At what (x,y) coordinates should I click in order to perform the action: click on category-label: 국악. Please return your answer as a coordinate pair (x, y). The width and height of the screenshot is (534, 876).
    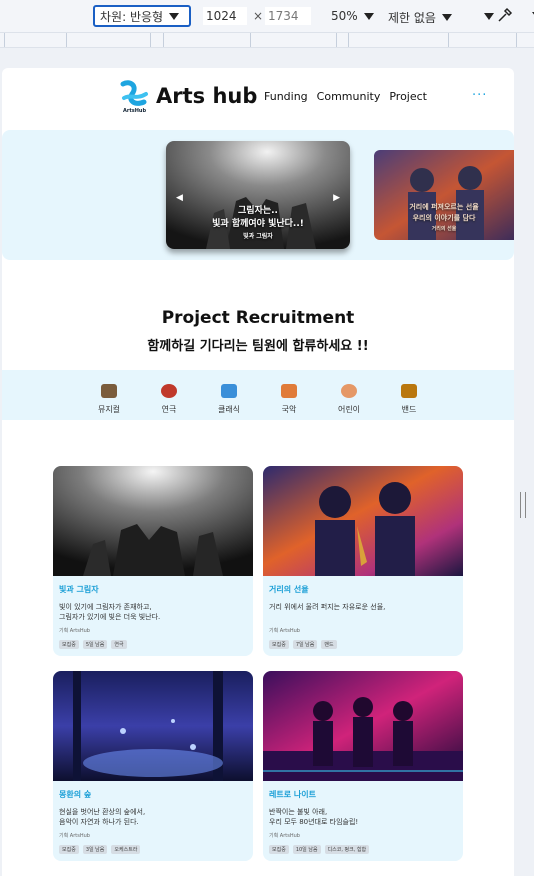
    Looking at the image, I should click on (289, 409).